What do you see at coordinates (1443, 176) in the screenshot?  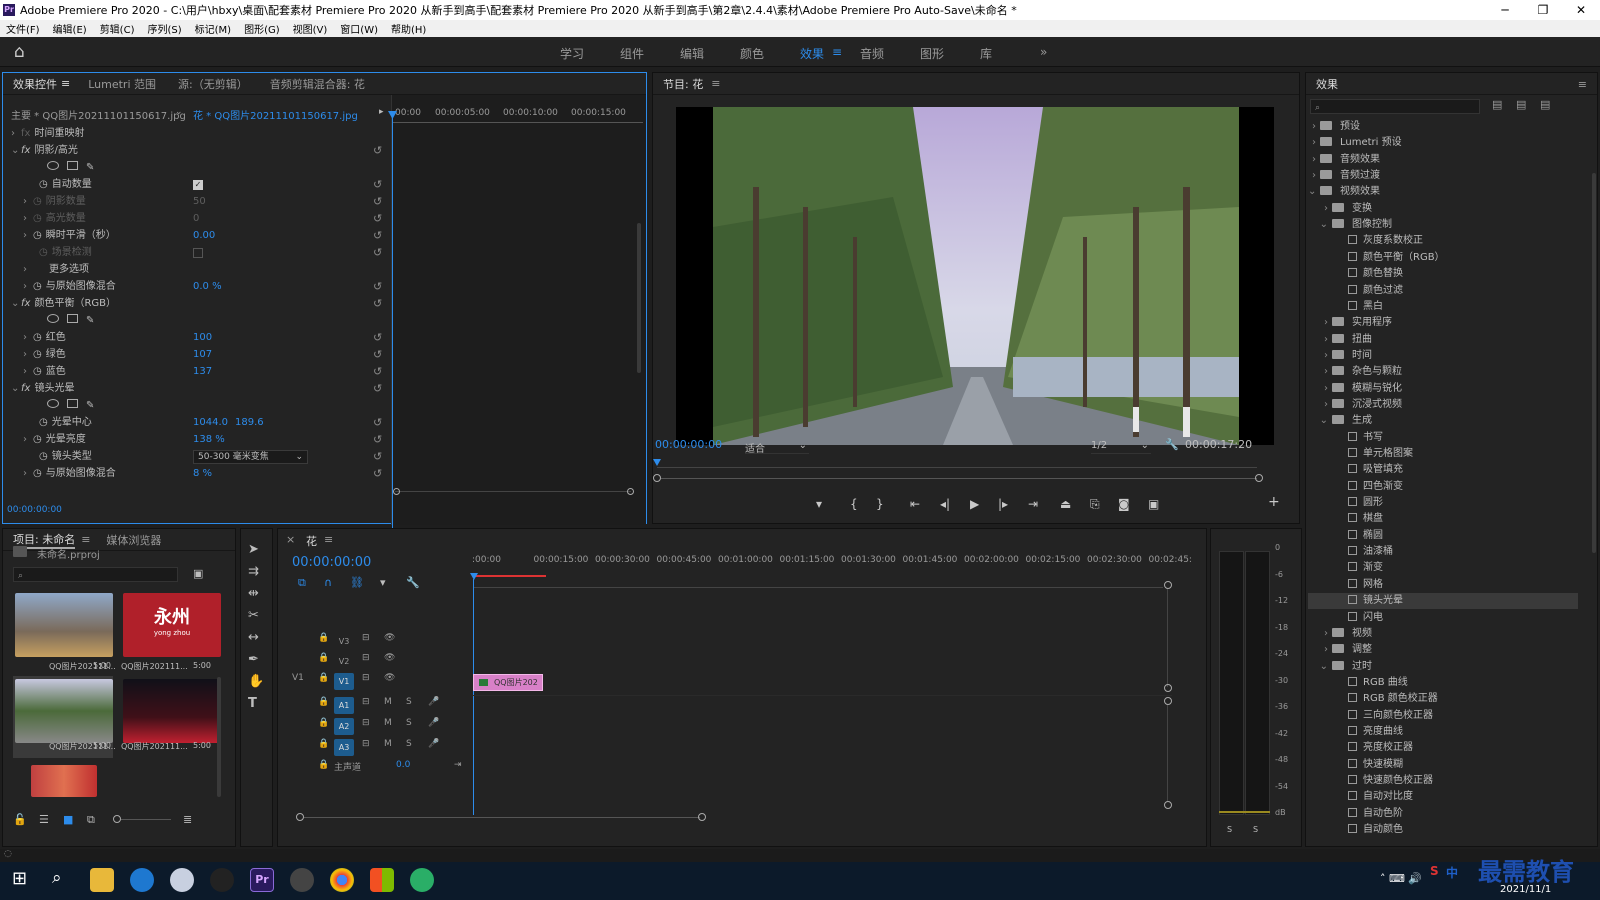 I see `effects-folder: › 音频过渡` at bounding box center [1443, 176].